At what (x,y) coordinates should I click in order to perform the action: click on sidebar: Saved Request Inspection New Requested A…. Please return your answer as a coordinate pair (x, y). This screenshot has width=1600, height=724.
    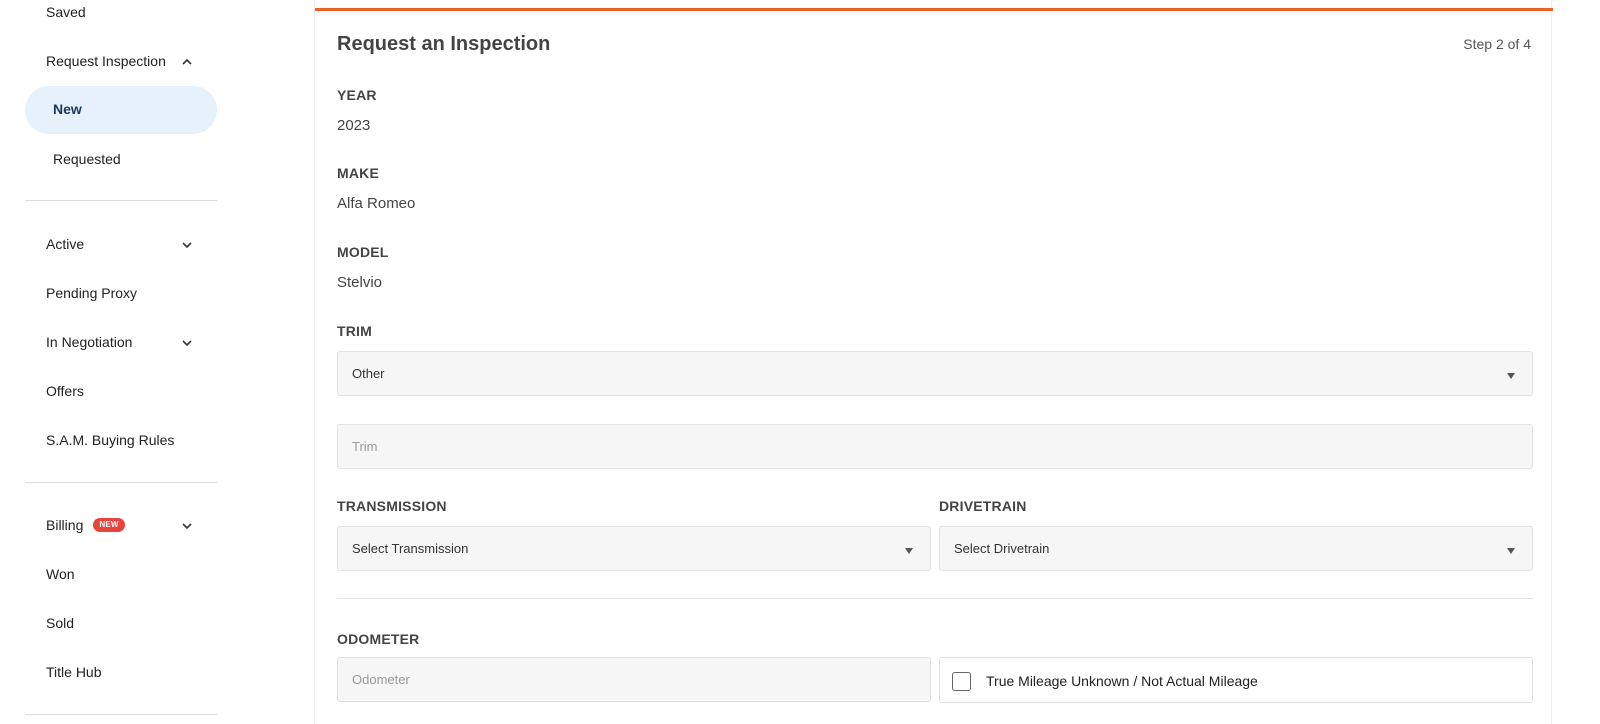
    Looking at the image, I should click on (118, 362).